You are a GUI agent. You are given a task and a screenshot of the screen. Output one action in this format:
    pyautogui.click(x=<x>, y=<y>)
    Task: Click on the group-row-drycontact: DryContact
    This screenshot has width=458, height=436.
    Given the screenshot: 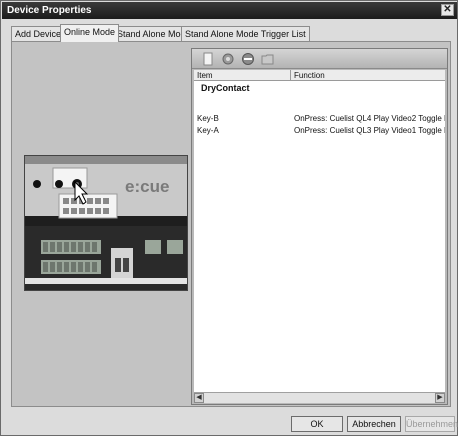 What is the action you would take?
    pyautogui.click(x=225, y=88)
    